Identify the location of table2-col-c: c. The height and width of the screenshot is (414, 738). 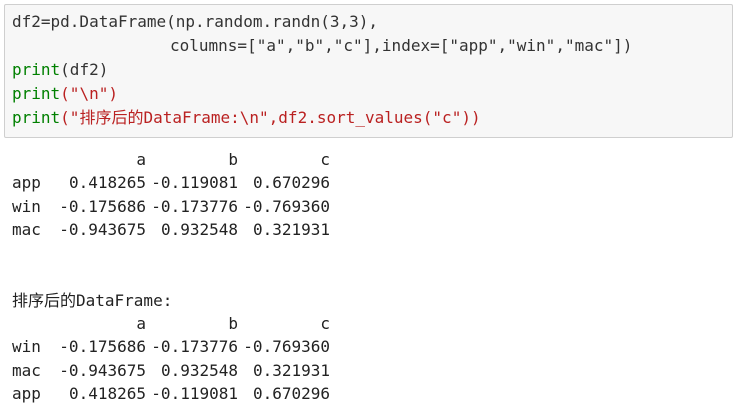
(325, 323).